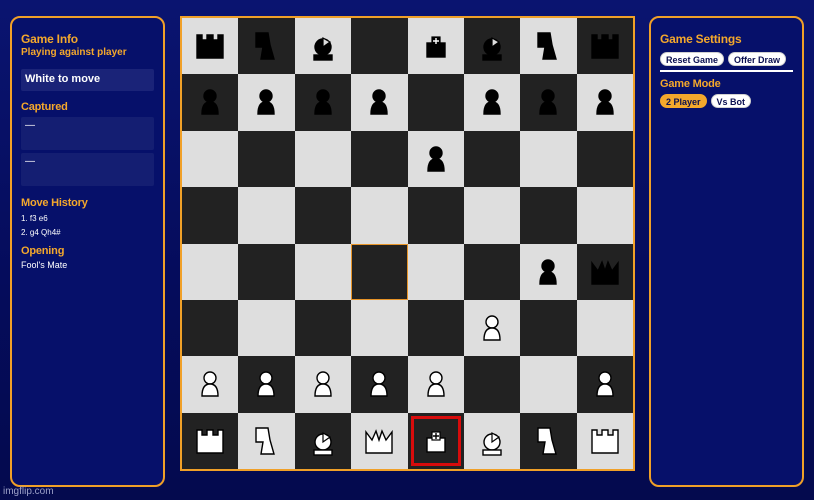 The image size is (814, 500). I want to click on black-queen-icon, so click(604, 272).